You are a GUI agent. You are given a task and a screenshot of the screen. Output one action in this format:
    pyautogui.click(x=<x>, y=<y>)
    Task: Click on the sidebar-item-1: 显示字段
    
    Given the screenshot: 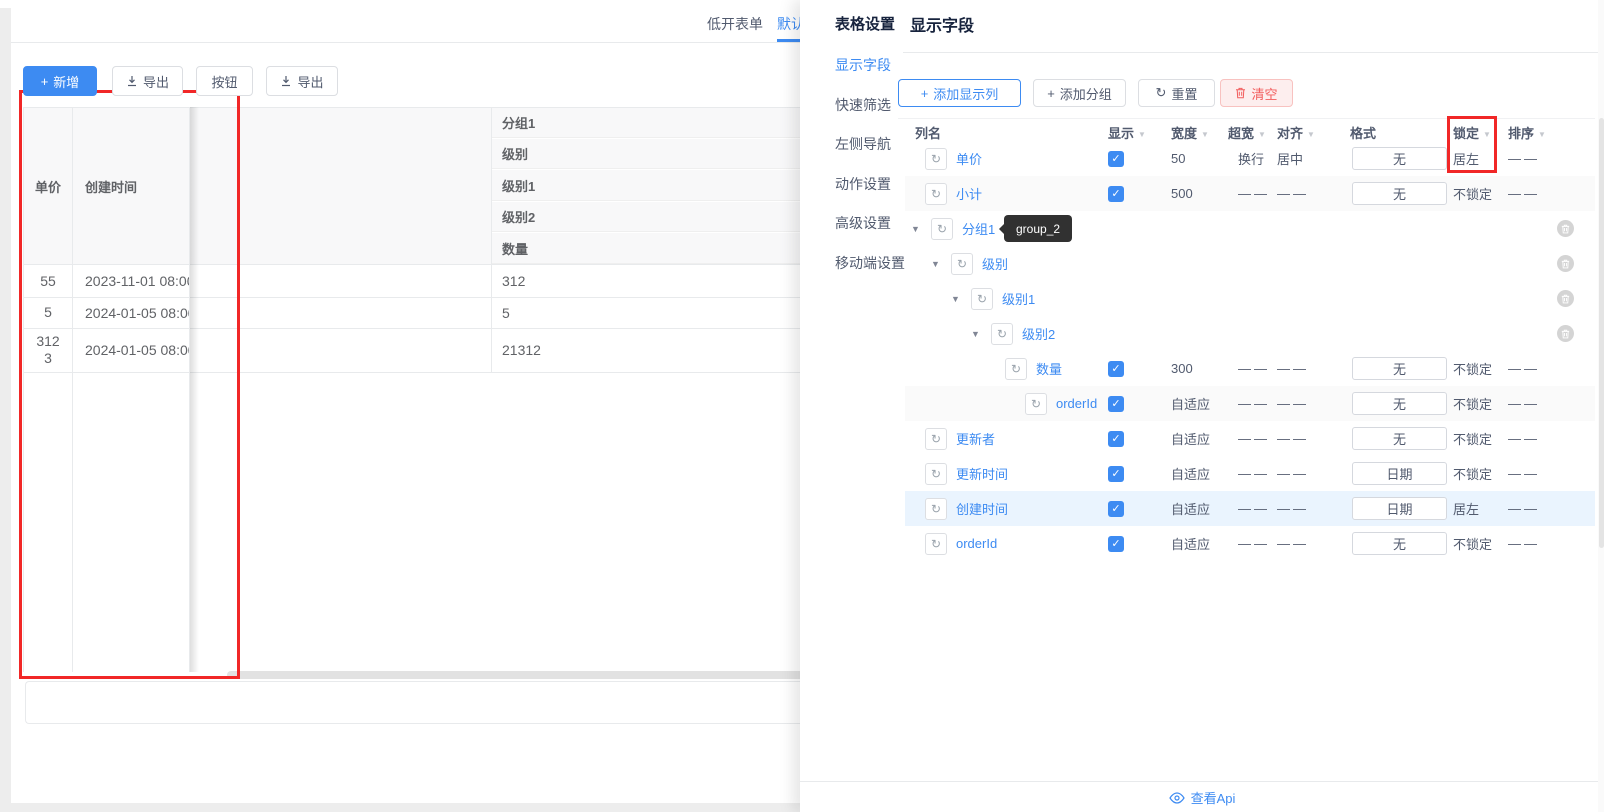 What is the action you would take?
    pyautogui.click(x=863, y=65)
    